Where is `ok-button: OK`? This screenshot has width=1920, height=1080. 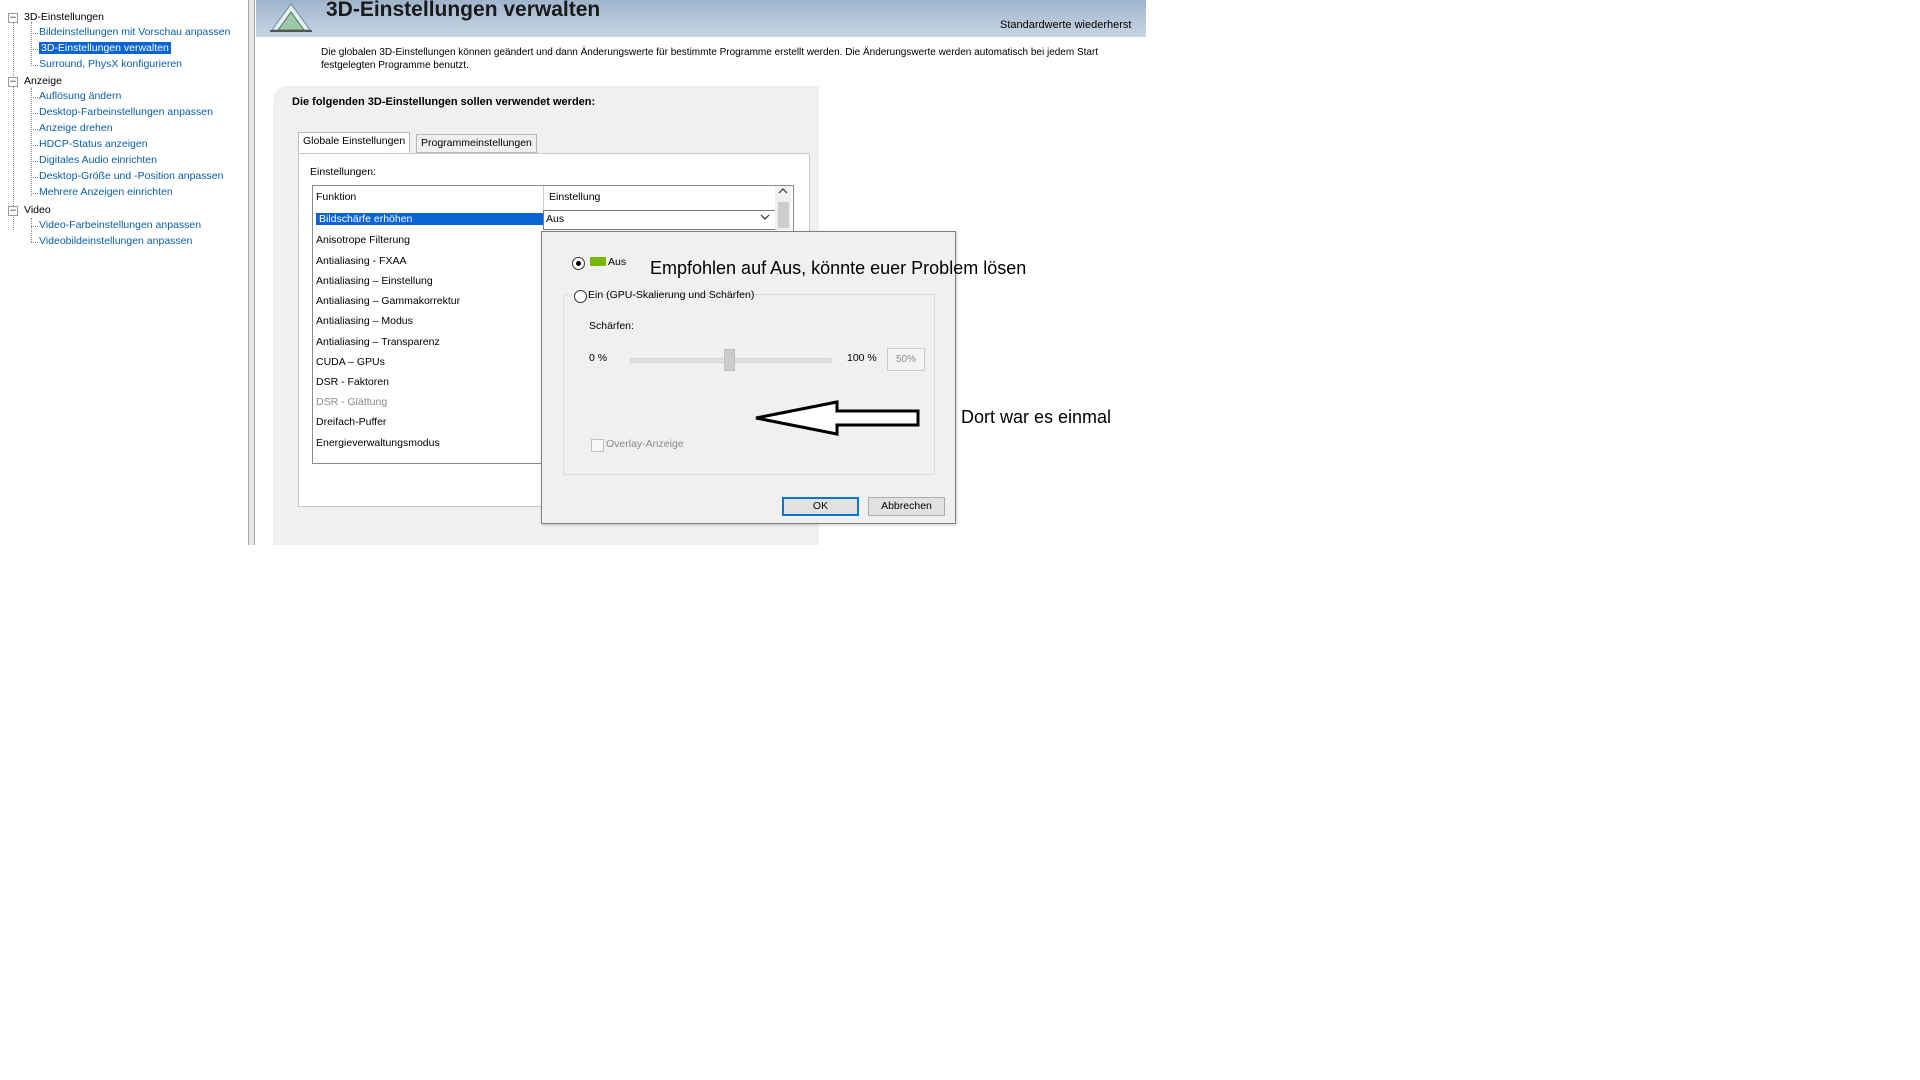
ok-button: OK is located at coordinates (820, 506).